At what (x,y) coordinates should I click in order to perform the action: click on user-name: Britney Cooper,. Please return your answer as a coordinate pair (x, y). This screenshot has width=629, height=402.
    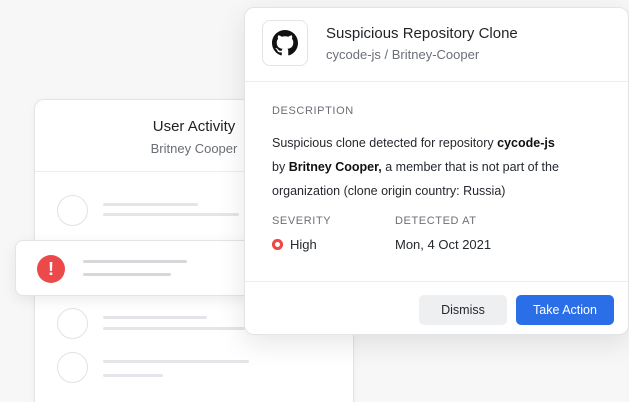
    Looking at the image, I should click on (335, 167).